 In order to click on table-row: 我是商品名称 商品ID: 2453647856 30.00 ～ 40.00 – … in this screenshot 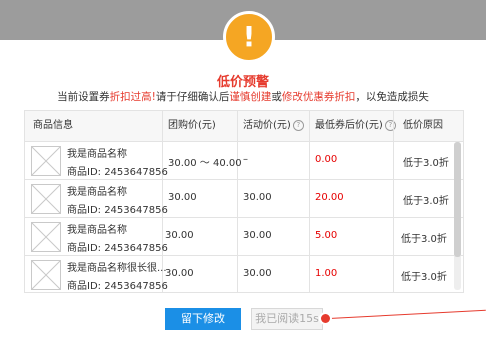, I will do `click(244, 161)`.